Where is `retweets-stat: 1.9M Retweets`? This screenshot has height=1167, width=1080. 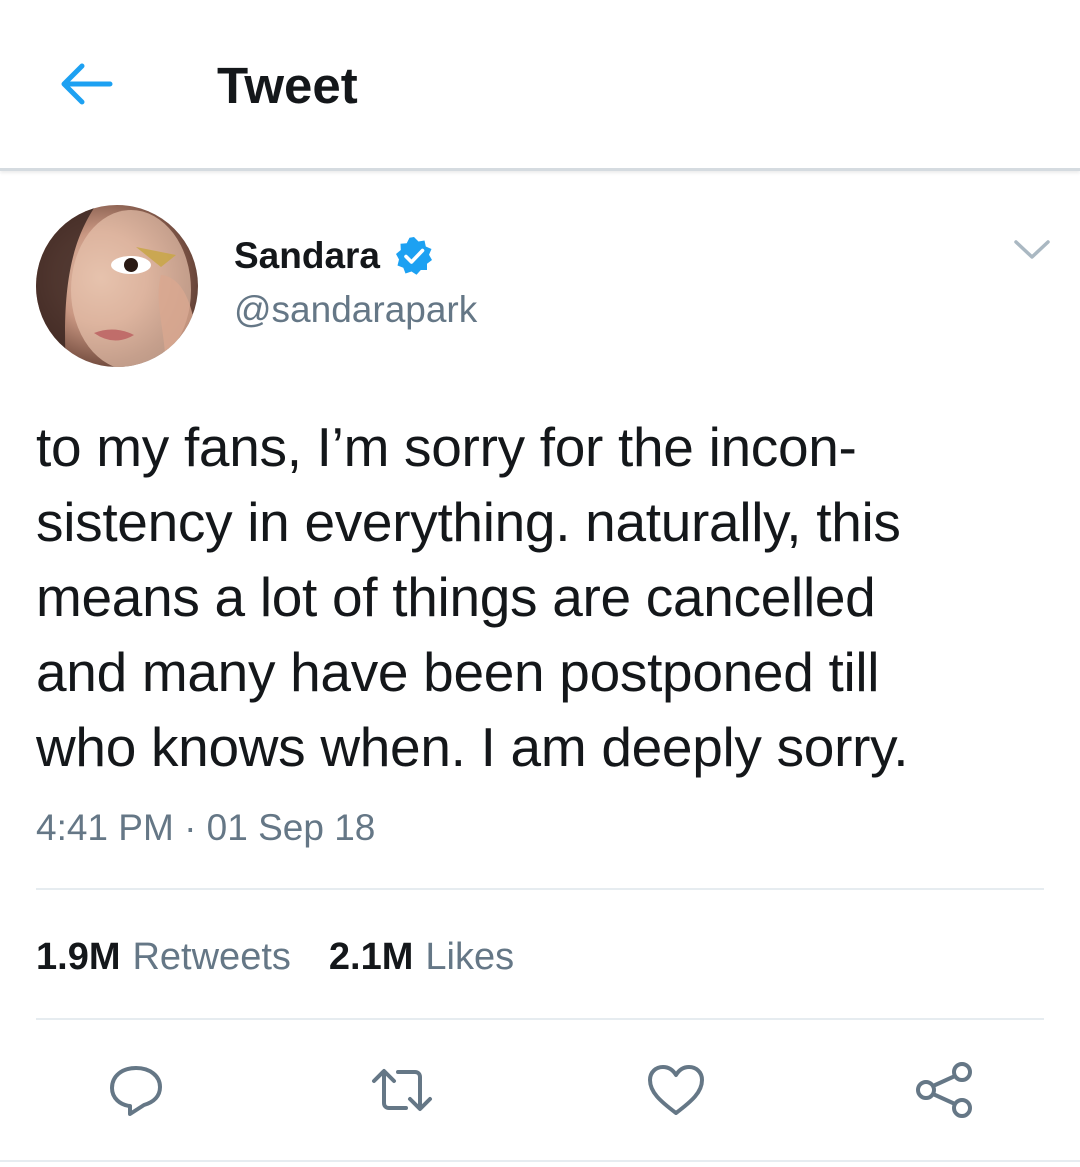
retweets-stat: 1.9M Retweets is located at coordinates (163, 957).